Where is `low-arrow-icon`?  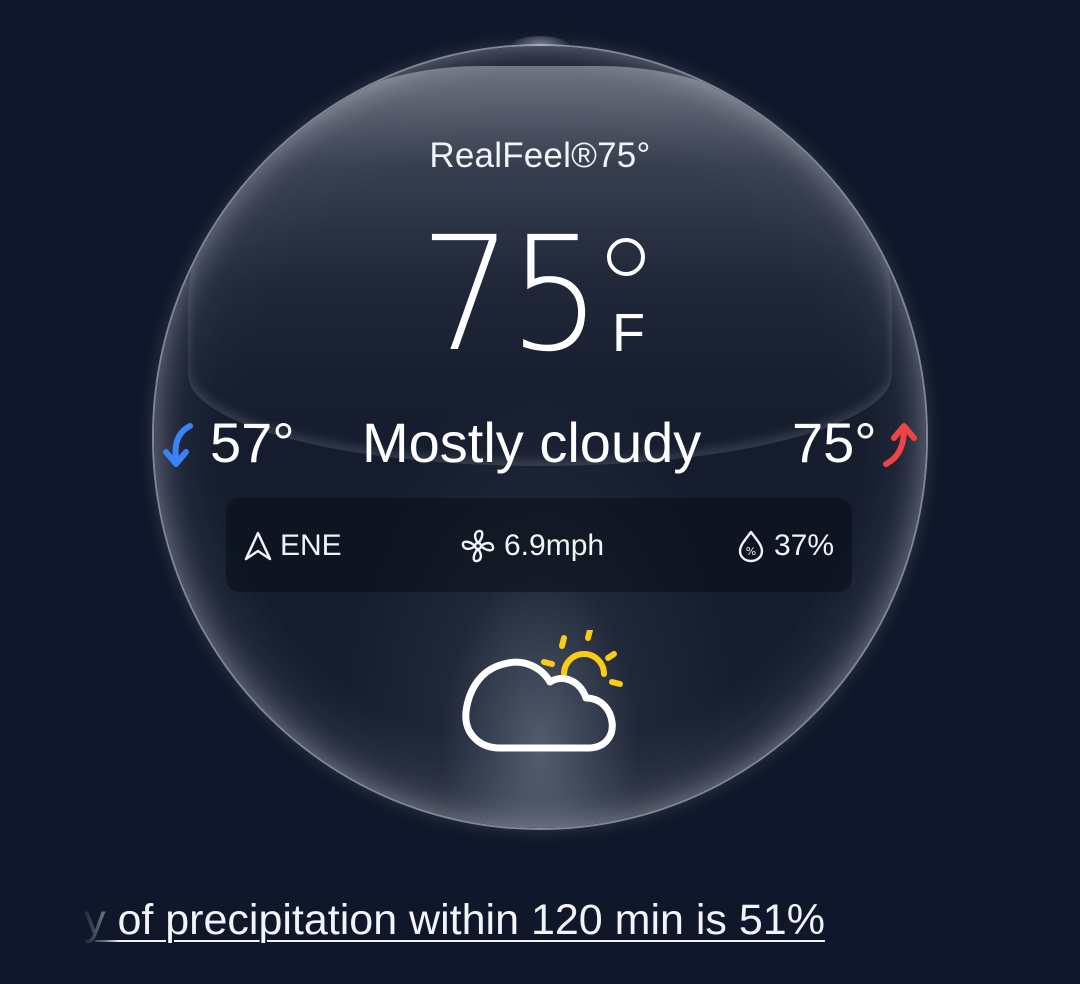 low-arrow-icon is located at coordinates (178, 445).